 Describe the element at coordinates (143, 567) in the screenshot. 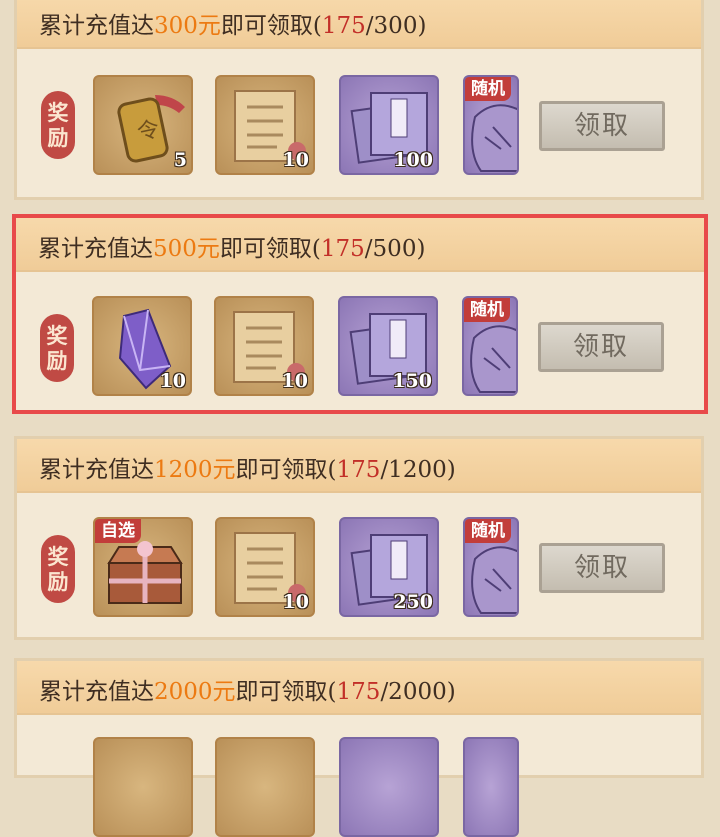

I see `chest-icon: 自选` at that location.